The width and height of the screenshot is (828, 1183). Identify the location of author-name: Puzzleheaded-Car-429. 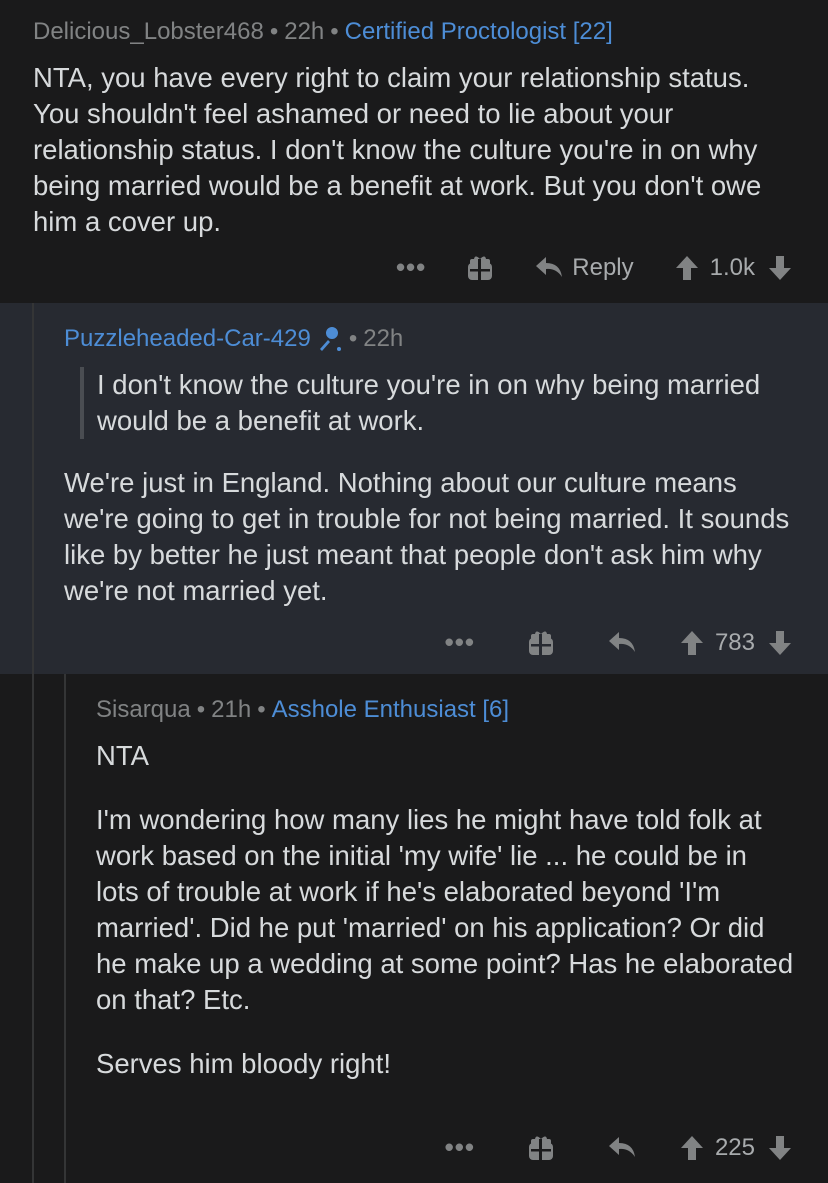
(187, 339).